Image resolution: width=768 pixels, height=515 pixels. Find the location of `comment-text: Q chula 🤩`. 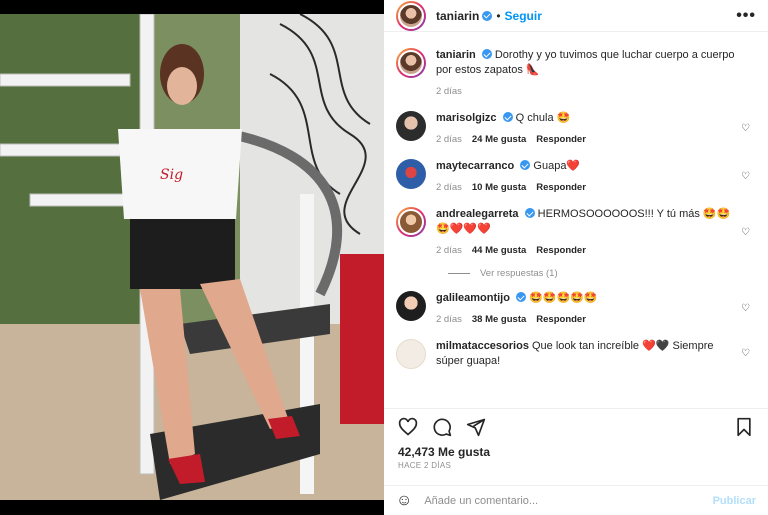

comment-text: Q chula 🤩 is located at coordinates (543, 118).